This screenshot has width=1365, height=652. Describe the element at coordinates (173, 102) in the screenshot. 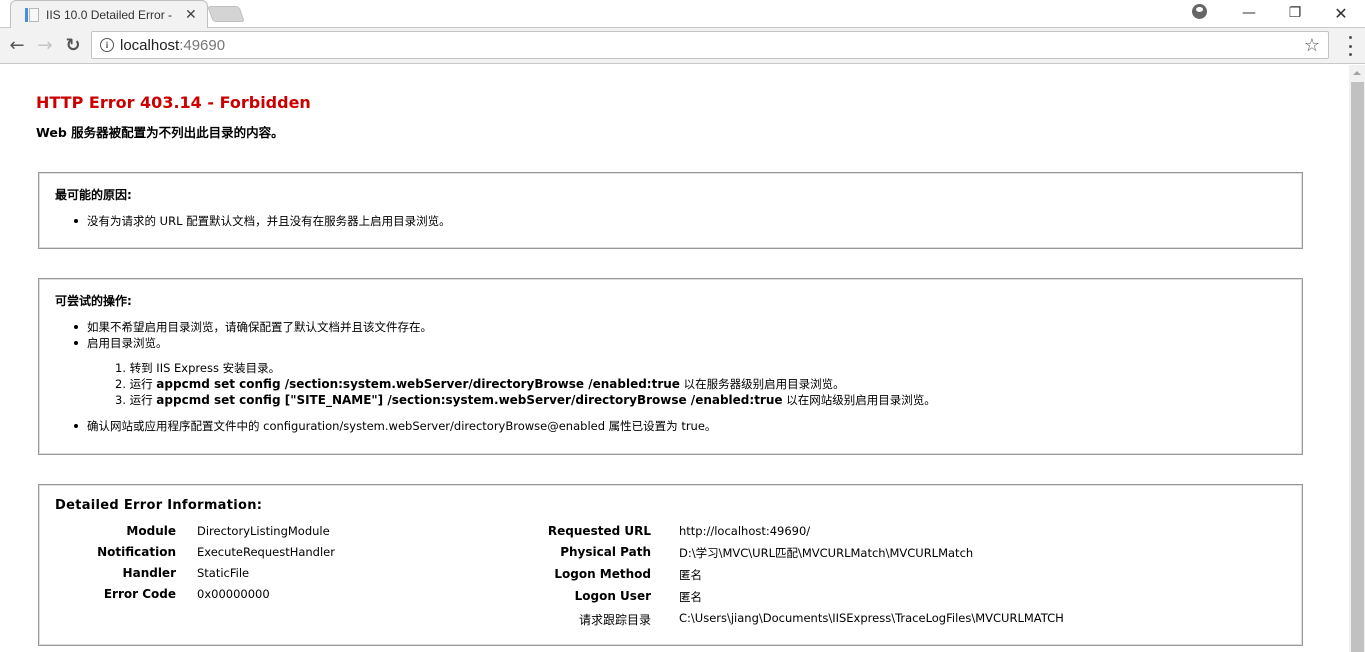

I see `error-title: HTTP Error 403.14 - Forbidden` at that location.